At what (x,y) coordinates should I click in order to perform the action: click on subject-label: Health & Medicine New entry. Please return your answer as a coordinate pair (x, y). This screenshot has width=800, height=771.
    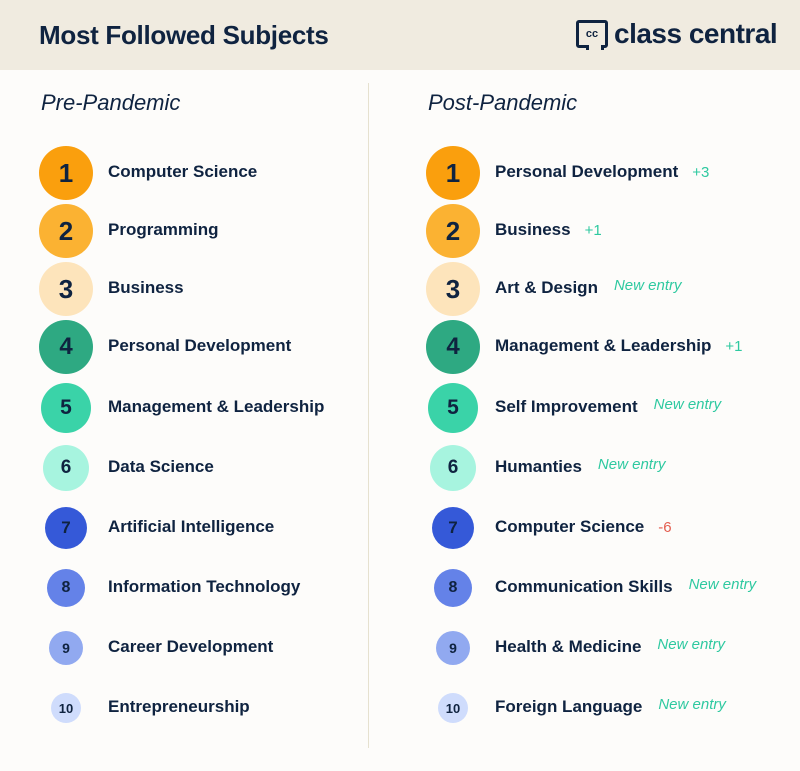
    Looking at the image, I should click on (610, 646).